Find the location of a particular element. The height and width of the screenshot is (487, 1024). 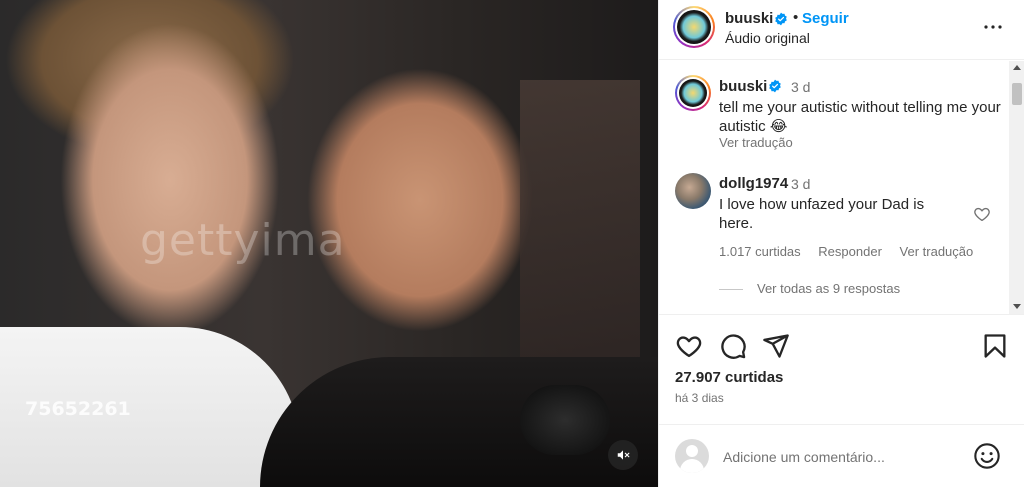

comment-icon is located at coordinates (733, 346).